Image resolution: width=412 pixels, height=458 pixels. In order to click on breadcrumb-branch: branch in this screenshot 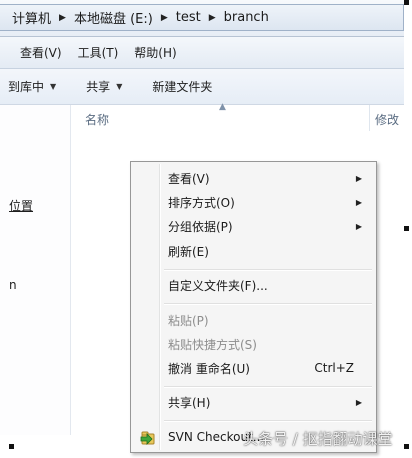, I will do `click(246, 17)`.